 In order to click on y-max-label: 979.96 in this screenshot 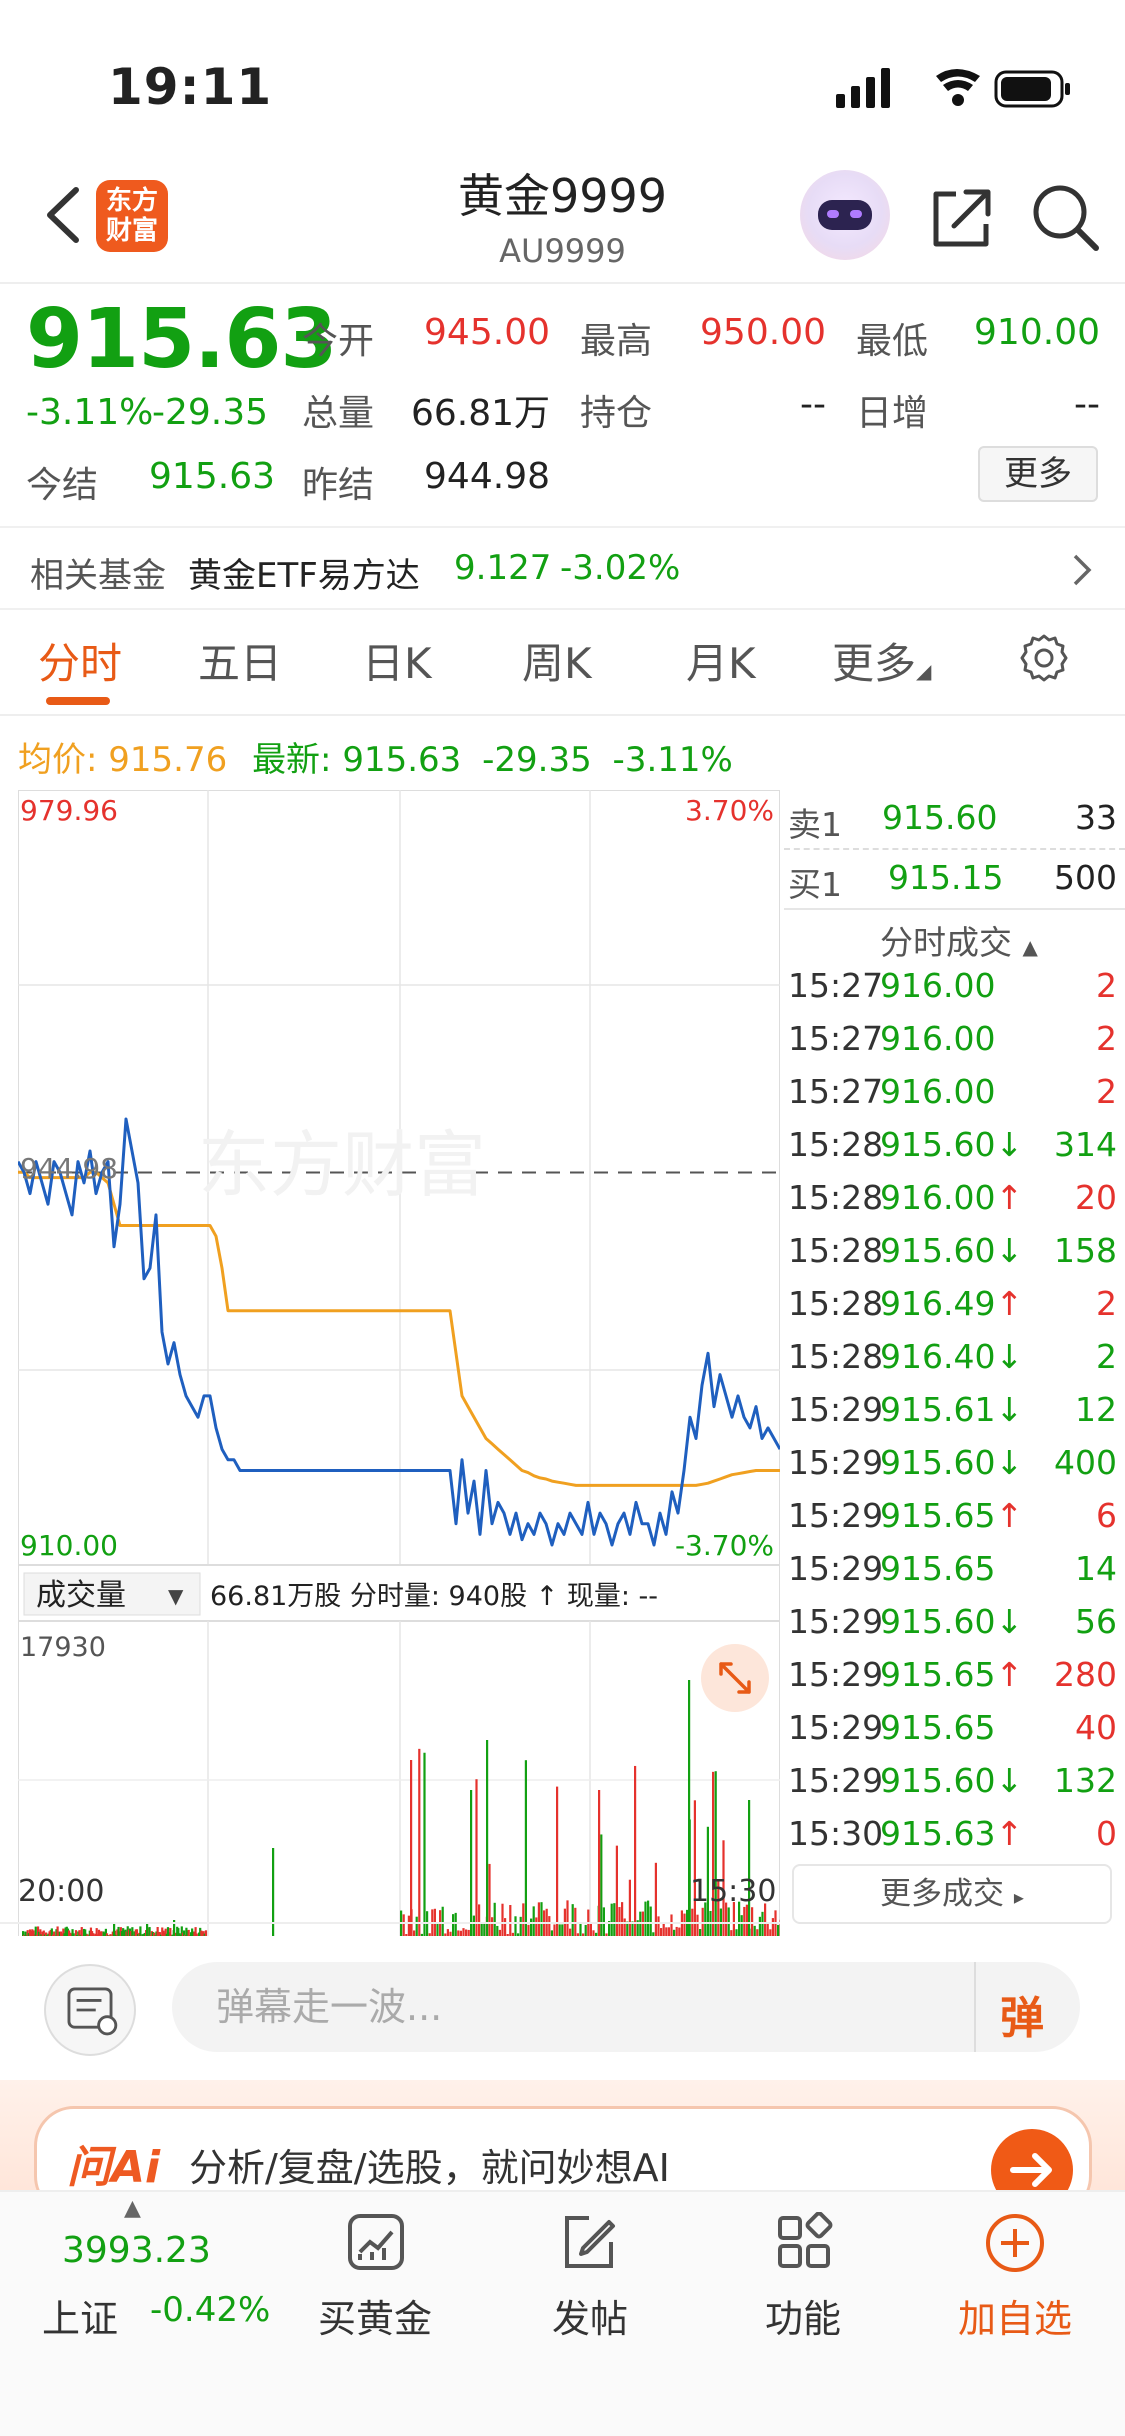, I will do `click(69, 810)`.